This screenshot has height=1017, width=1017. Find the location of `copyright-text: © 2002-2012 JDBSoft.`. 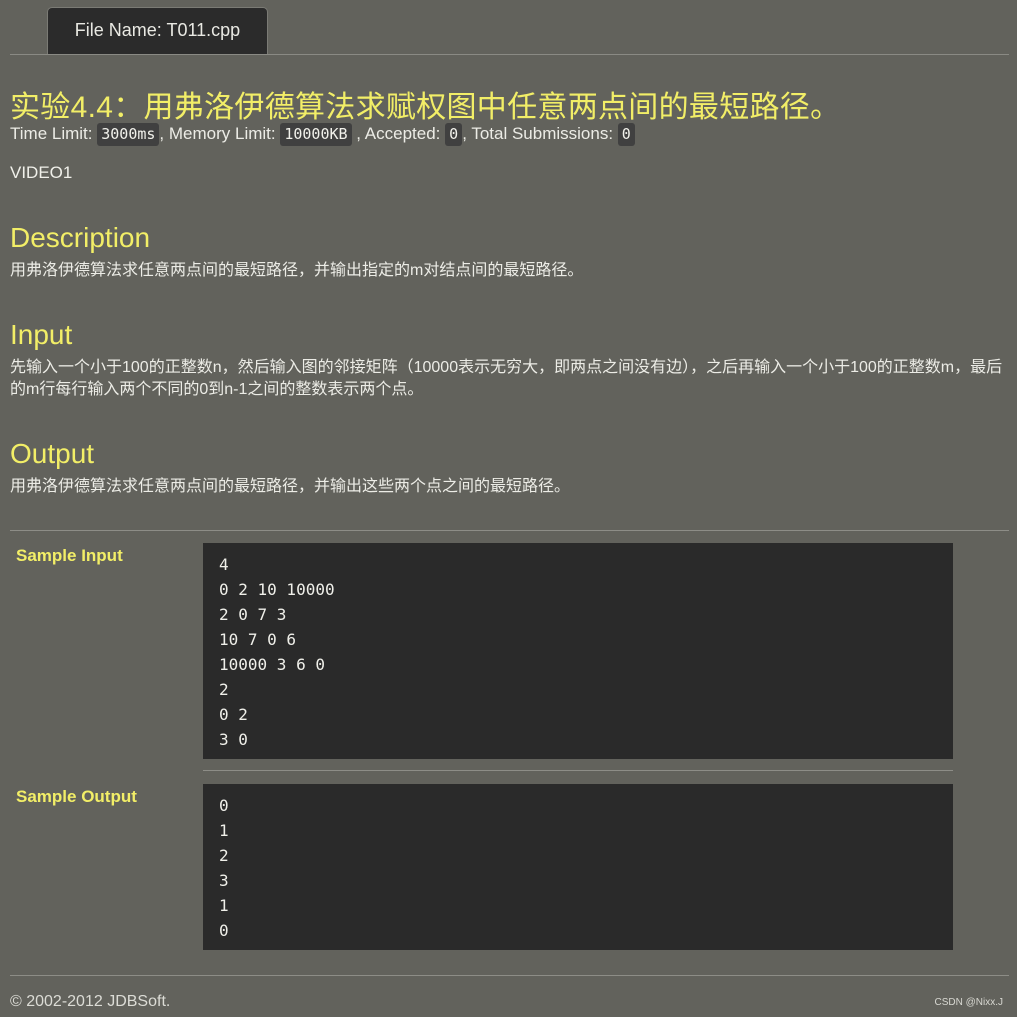

copyright-text: © 2002-2012 JDBSoft. is located at coordinates (90, 1001).